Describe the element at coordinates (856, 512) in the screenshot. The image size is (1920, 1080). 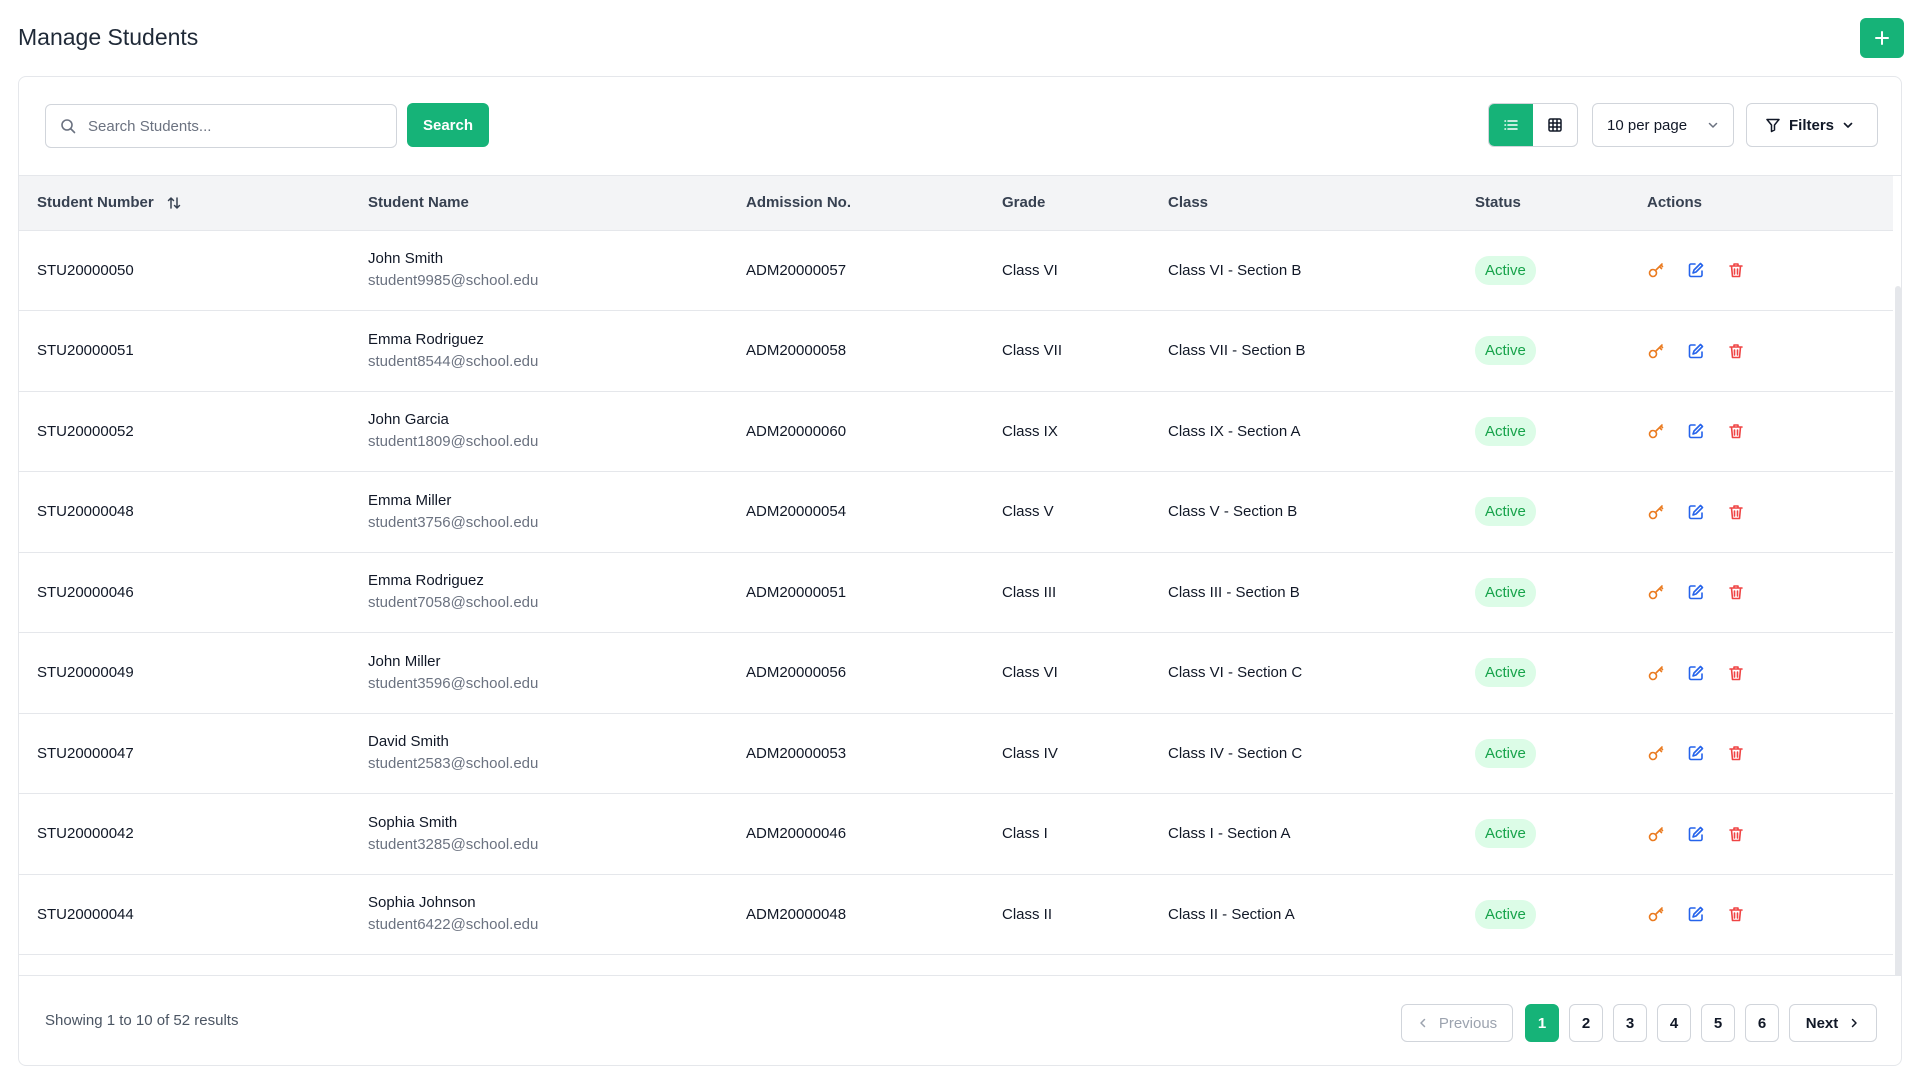
I see `admission-number-cell: ADM20000054` at that location.